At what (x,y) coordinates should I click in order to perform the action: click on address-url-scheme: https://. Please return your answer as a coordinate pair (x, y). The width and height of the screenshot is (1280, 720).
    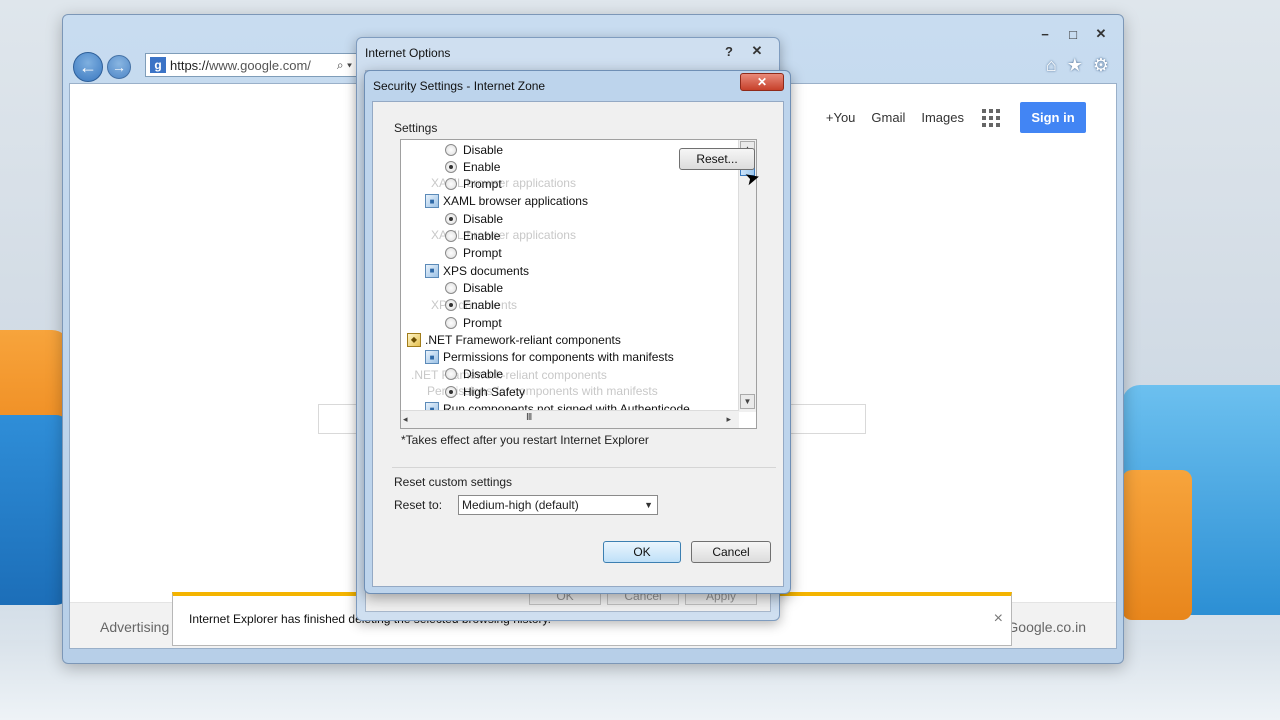
    Looking at the image, I should click on (190, 65).